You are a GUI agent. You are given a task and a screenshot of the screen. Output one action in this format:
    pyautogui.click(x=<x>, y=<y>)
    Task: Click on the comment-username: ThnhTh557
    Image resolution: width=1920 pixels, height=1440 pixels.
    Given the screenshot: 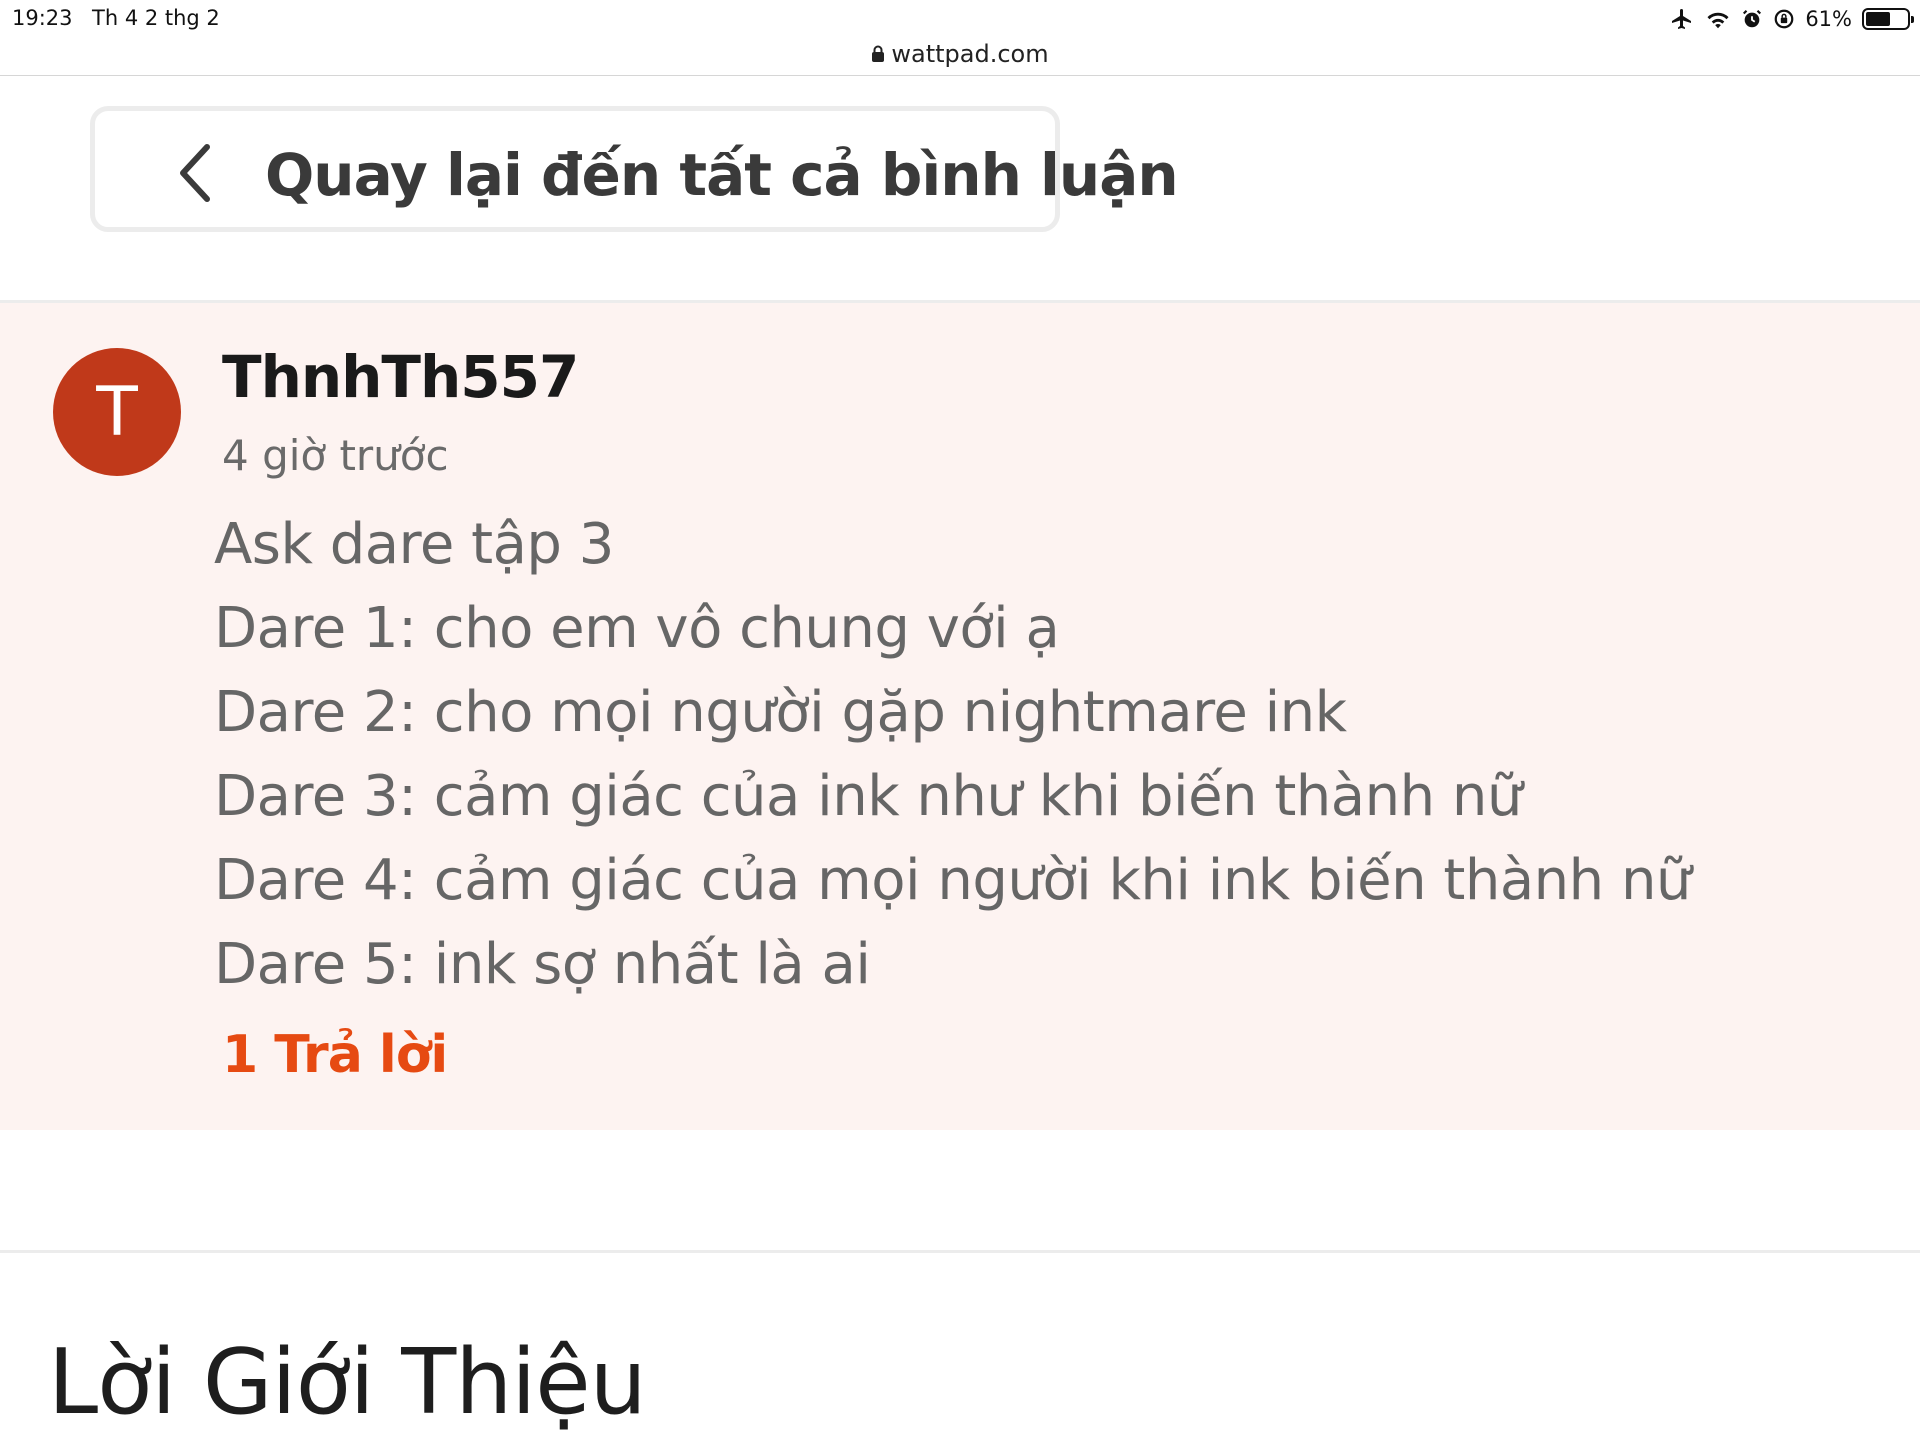 What is the action you would take?
    pyautogui.click(x=400, y=377)
    